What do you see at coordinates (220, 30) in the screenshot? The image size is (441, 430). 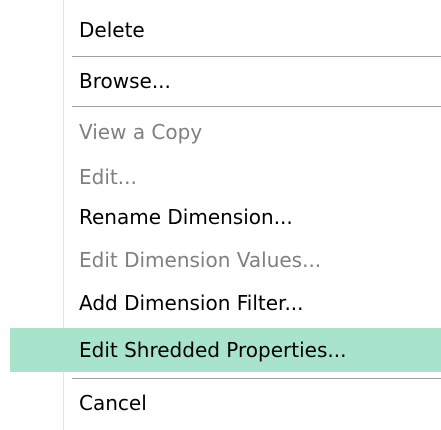 I see `menu-item-delete: Delete` at bounding box center [220, 30].